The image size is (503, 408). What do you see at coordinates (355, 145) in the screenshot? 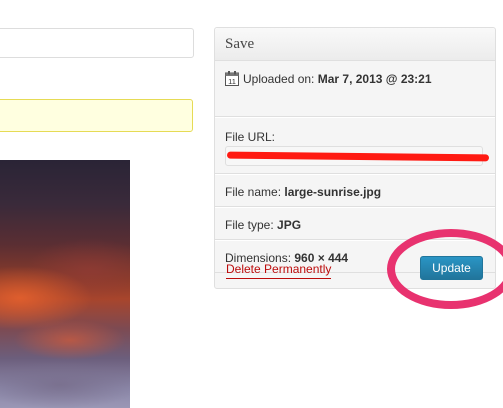
I see `file-url-row: File URL:` at bounding box center [355, 145].